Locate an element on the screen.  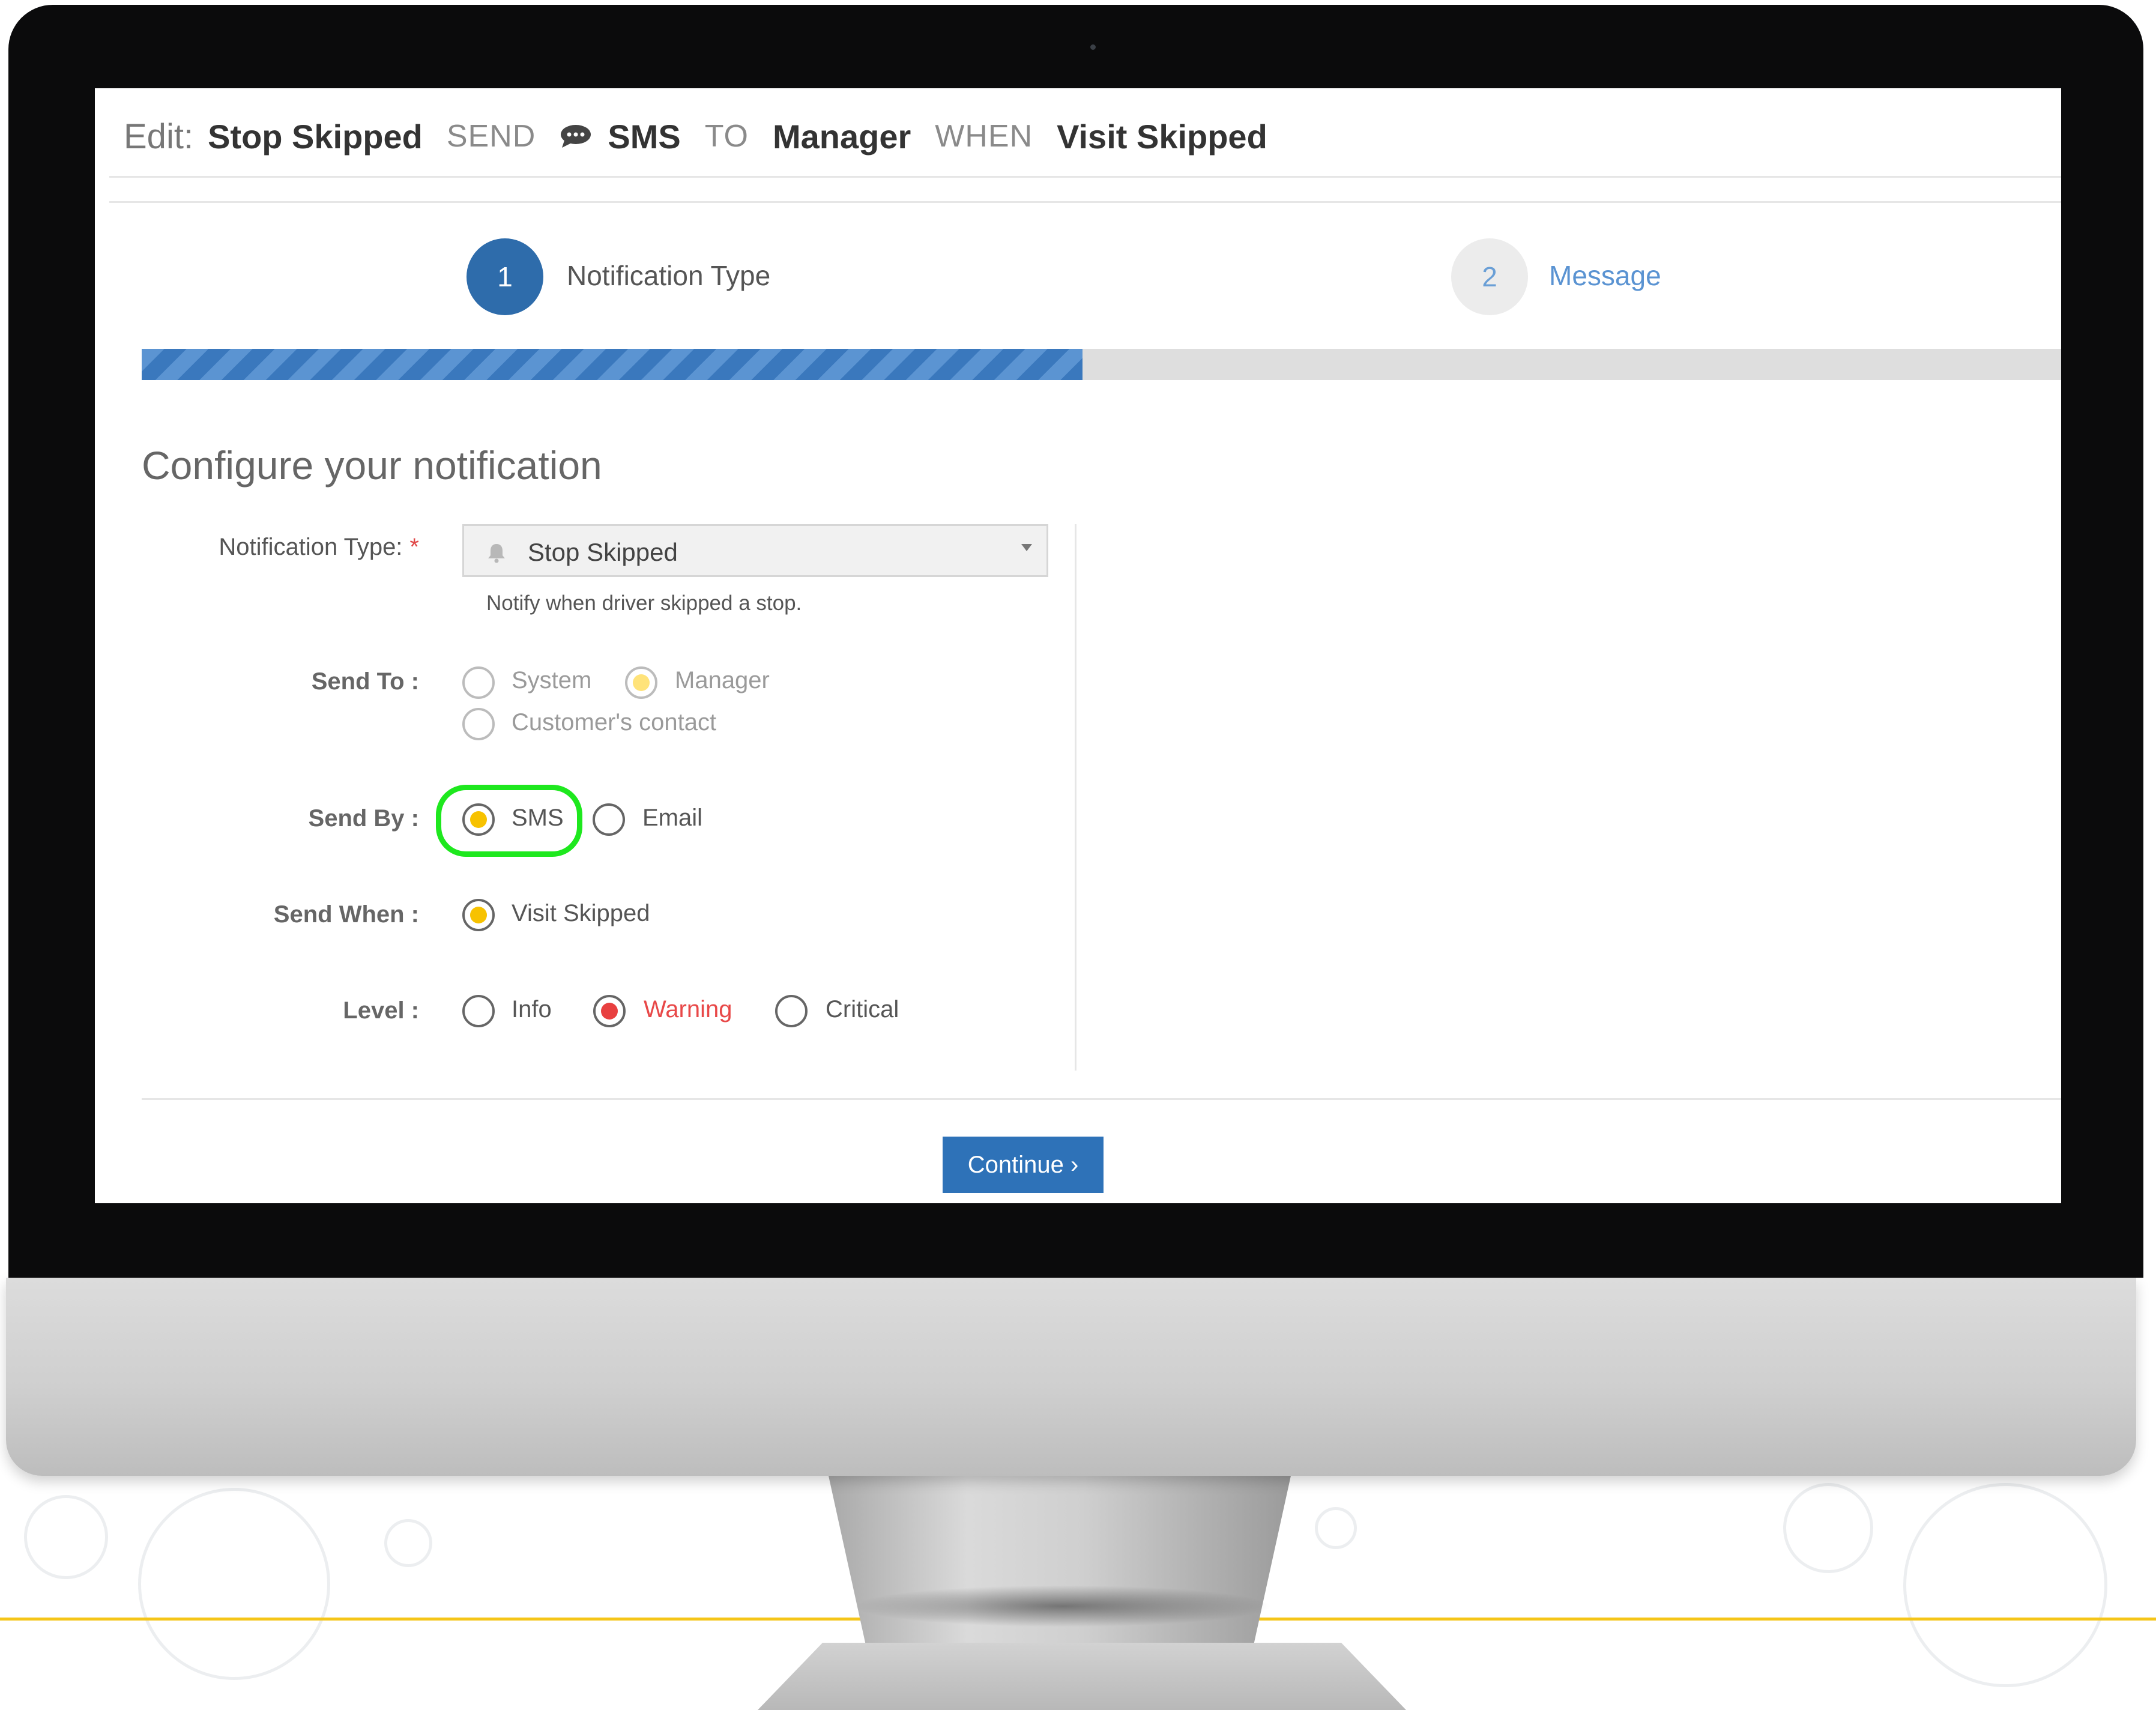
send-to-manager-label: Manager is located at coordinates (722, 680).